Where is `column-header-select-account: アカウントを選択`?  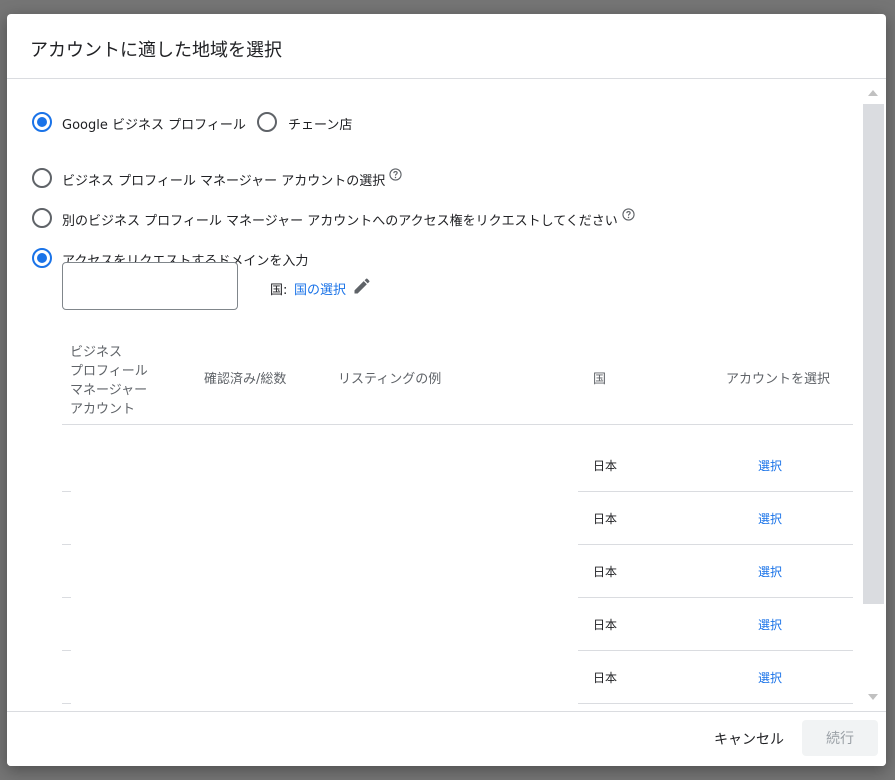
column-header-select-account: アカウントを選択 is located at coordinates (778, 379).